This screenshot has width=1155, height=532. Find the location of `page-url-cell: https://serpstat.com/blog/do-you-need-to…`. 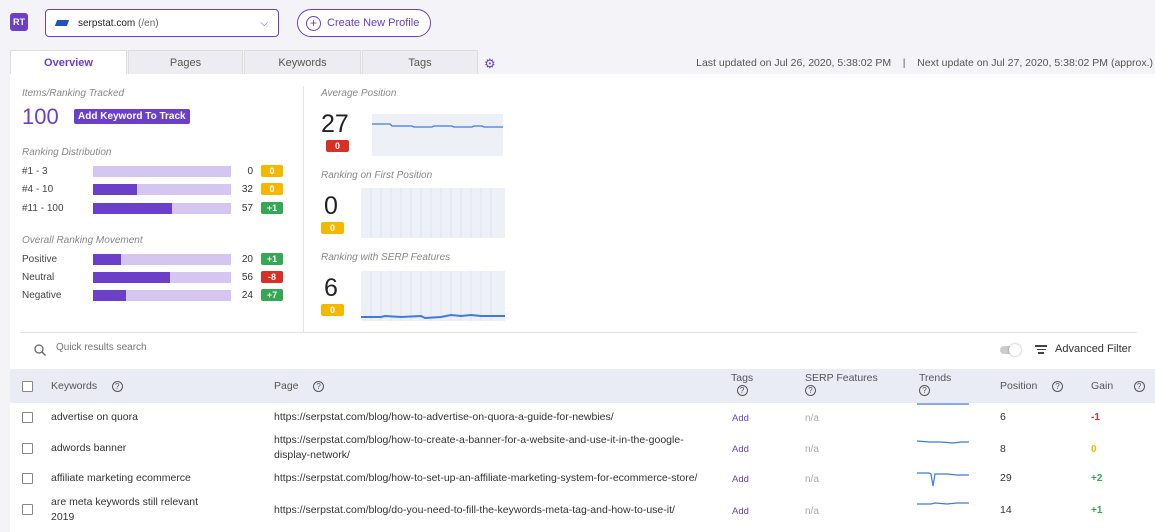

page-url-cell: https://serpstat.com/blog/do-you-need-to… is located at coordinates (496, 510).